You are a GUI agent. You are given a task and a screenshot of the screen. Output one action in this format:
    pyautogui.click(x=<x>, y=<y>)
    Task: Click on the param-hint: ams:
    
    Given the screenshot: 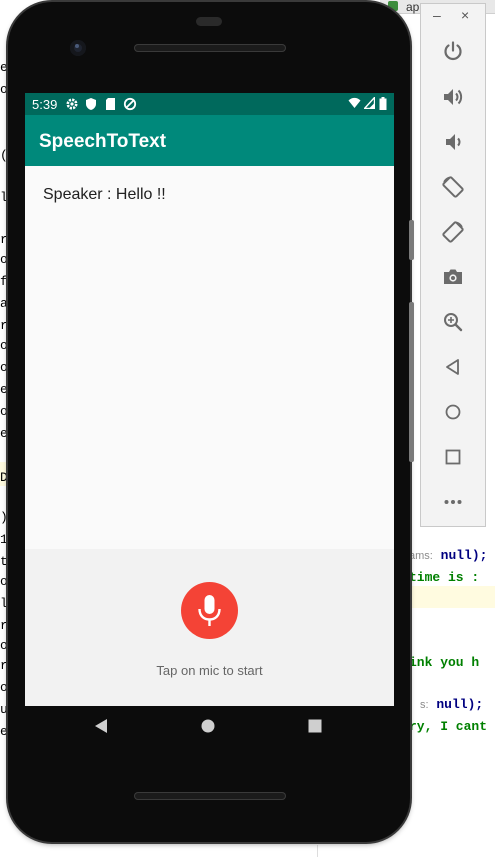 What is the action you would take?
    pyautogui.click(x=421, y=556)
    